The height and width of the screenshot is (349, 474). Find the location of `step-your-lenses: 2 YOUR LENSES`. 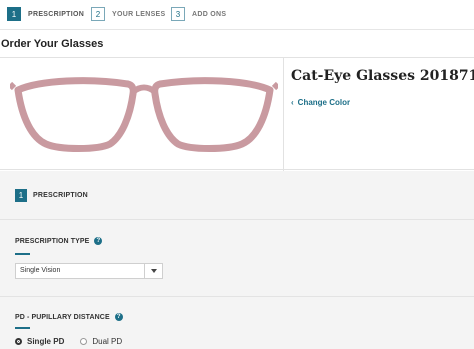

step-your-lenses: 2 YOUR LENSES is located at coordinates (128, 14).